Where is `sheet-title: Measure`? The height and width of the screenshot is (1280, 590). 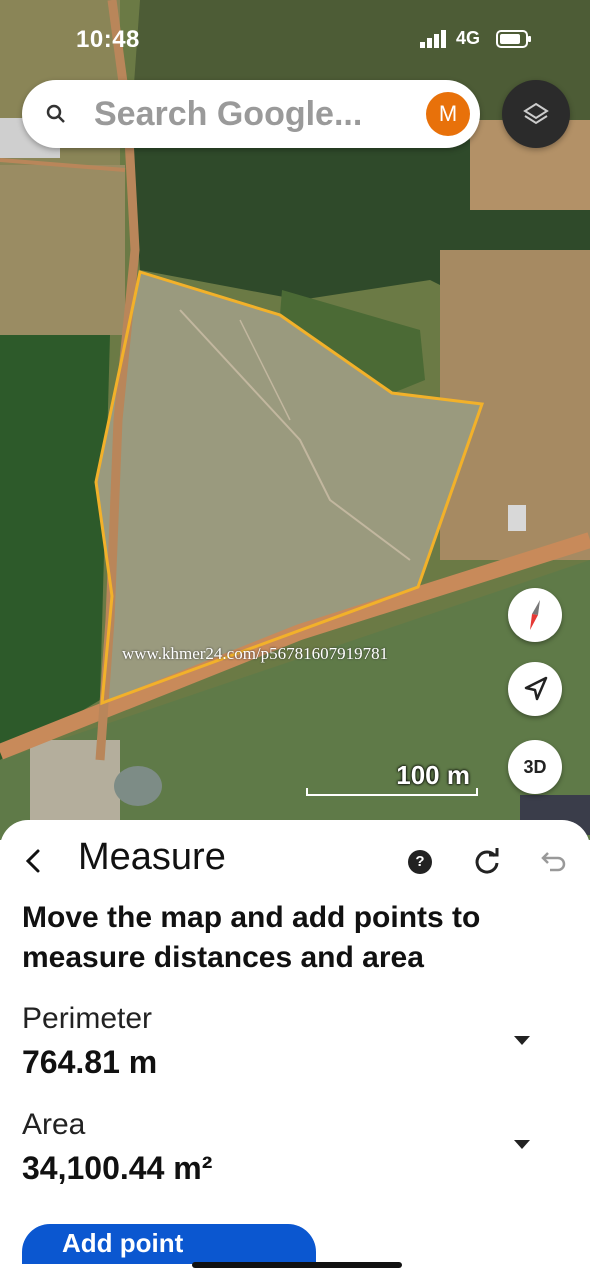
sheet-title: Measure is located at coordinates (152, 857).